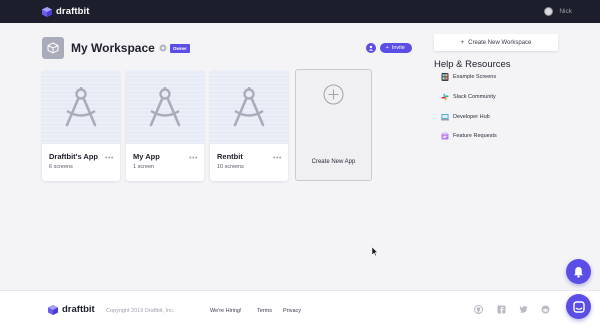 The width and height of the screenshot is (600, 328). I want to click on github-icon, so click(478, 309).